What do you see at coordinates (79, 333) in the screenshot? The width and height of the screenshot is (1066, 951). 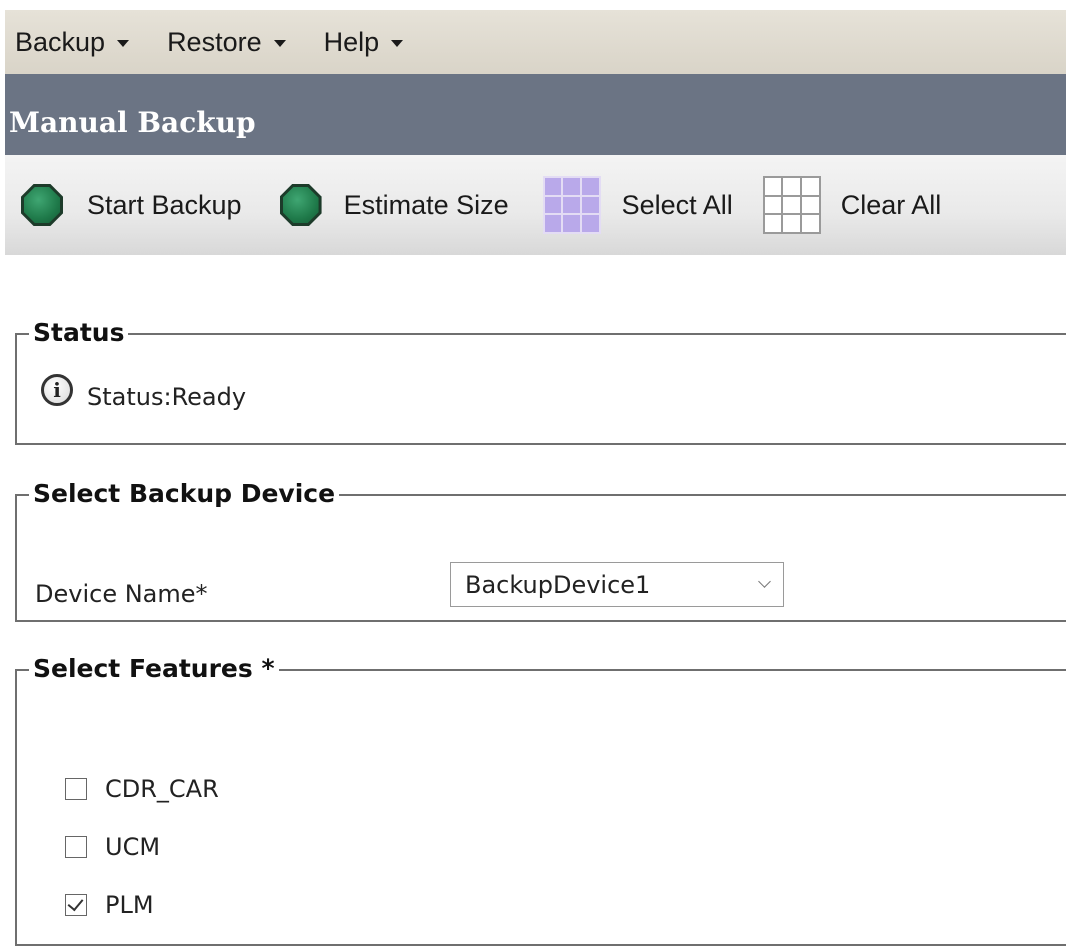 I see `status-legend: Status` at bounding box center [79, 333].